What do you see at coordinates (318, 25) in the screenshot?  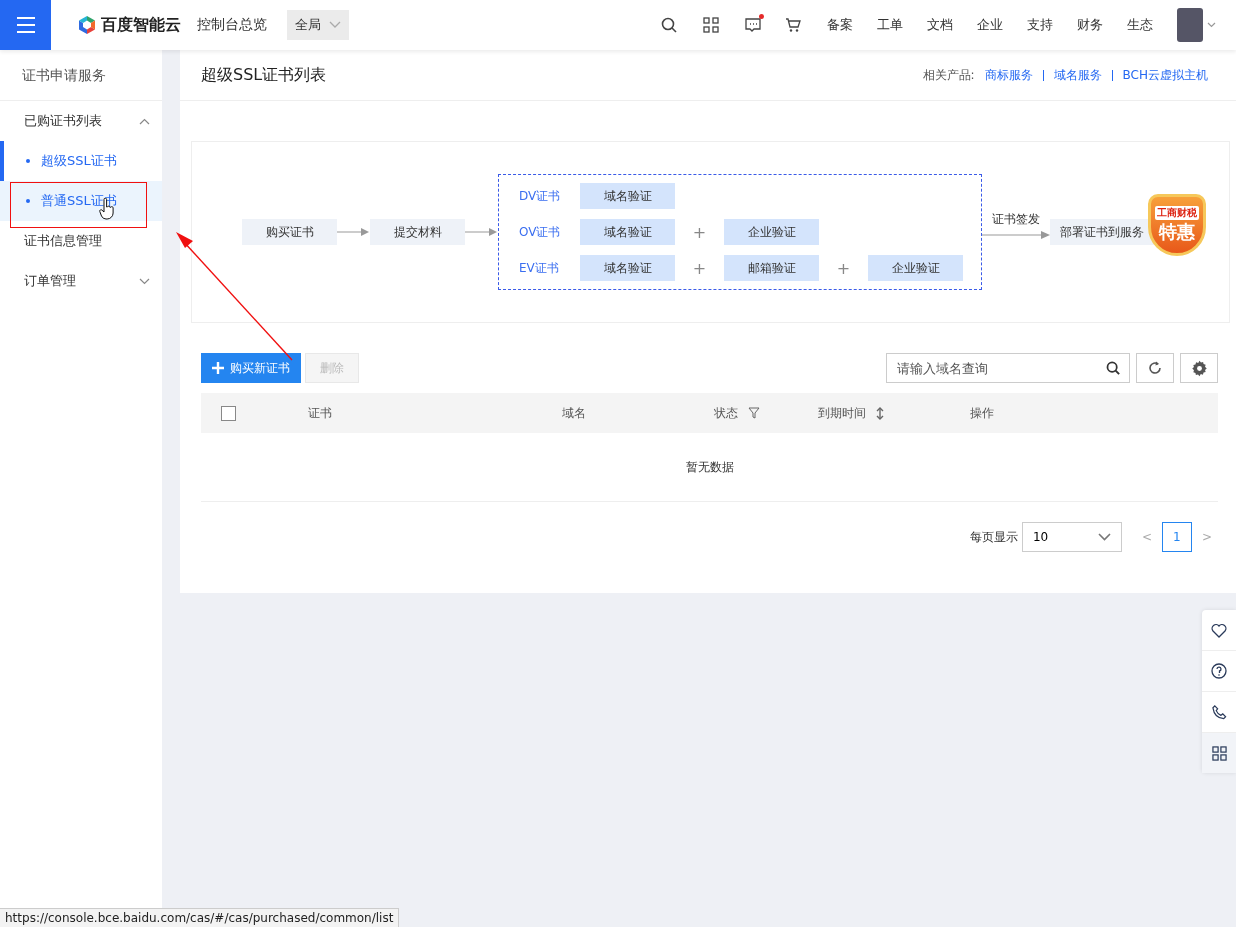 I see `region-dropdown: 全局` at bounding box center [318, 25].